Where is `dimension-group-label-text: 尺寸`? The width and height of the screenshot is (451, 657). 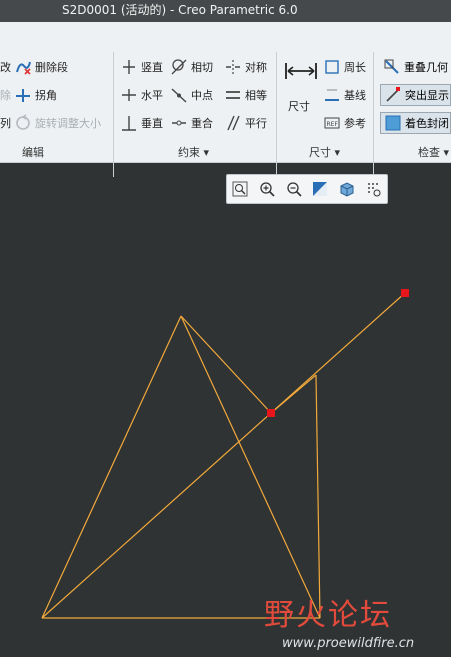
dimension-group-label-text: 尺寸 is located at coordinates (320, 152).